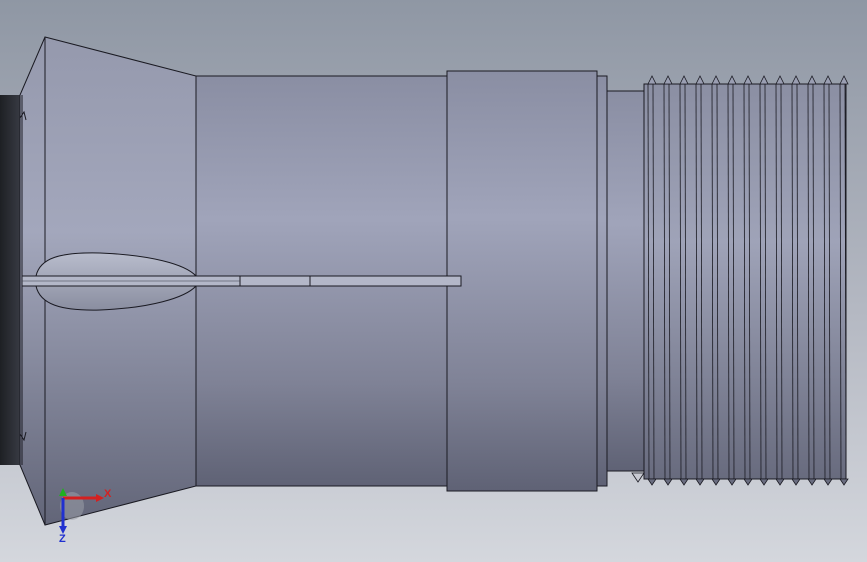 This screenshot has width=867, height=562. Describe the element at coordinates (11, 280) in the screenshot. I see `left-shadow-face` at that location.